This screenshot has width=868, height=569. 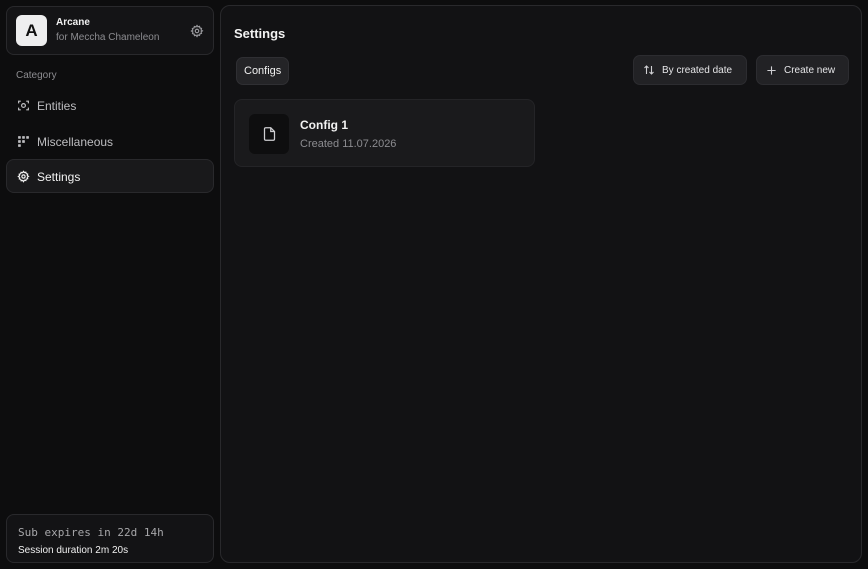 I want to click on config-icon-tile, so click(x=269, y=134).